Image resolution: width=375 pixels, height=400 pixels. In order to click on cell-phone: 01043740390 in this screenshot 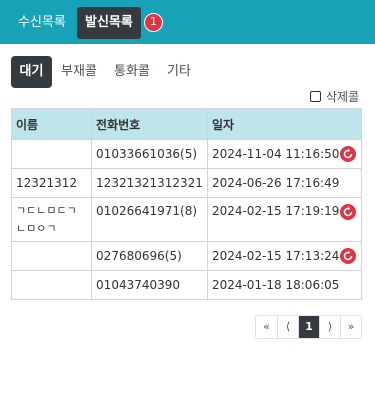, I will do `click(149, 285)`.